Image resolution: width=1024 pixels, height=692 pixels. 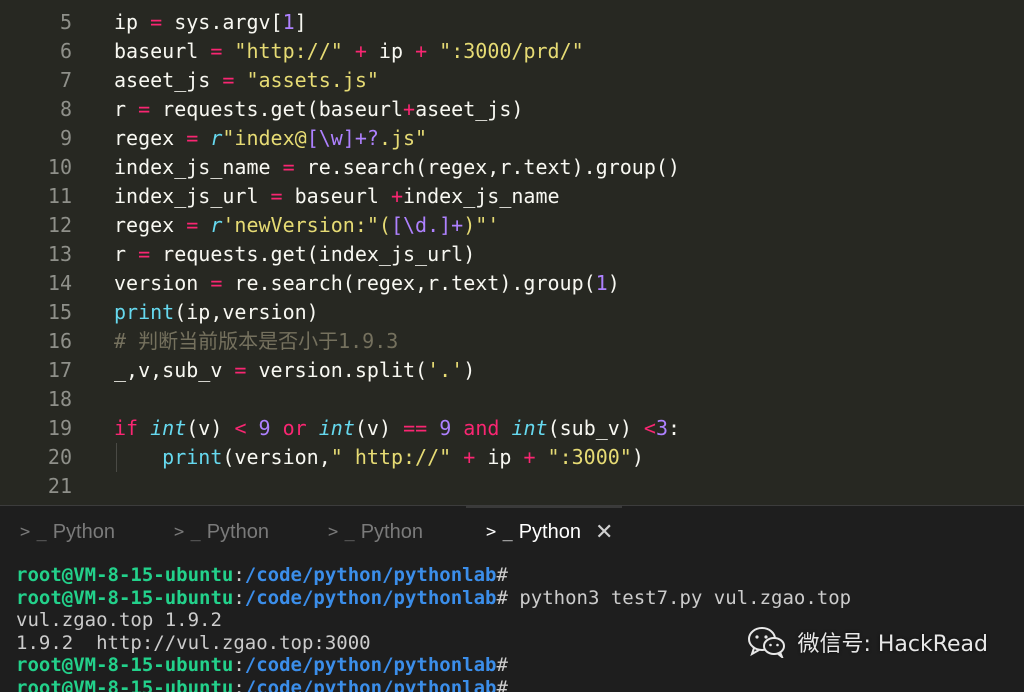 I want to click on wechat-icon, so click(x=767, y=642).